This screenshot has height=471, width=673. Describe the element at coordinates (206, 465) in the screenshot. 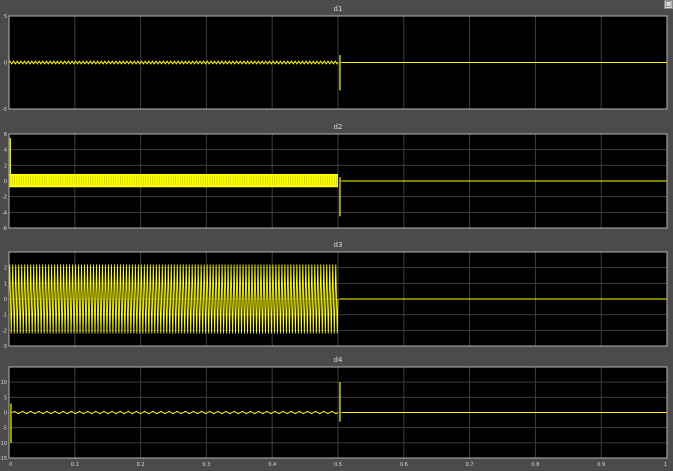

I see `x-tick-label: 0.3` at that location.